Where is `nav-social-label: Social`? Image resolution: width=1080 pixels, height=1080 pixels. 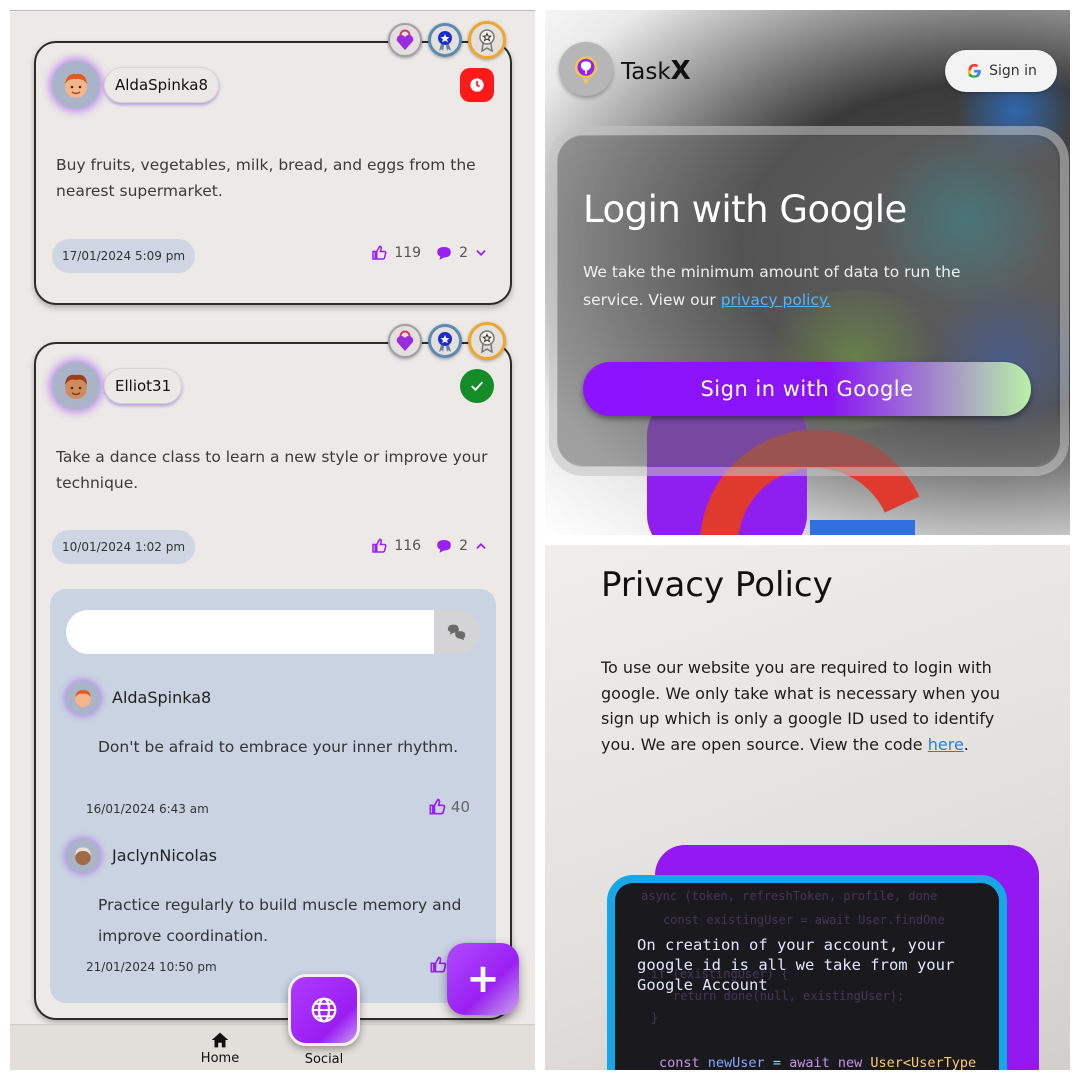 nav-social-label: Social is located at coordinates (324, 1059).